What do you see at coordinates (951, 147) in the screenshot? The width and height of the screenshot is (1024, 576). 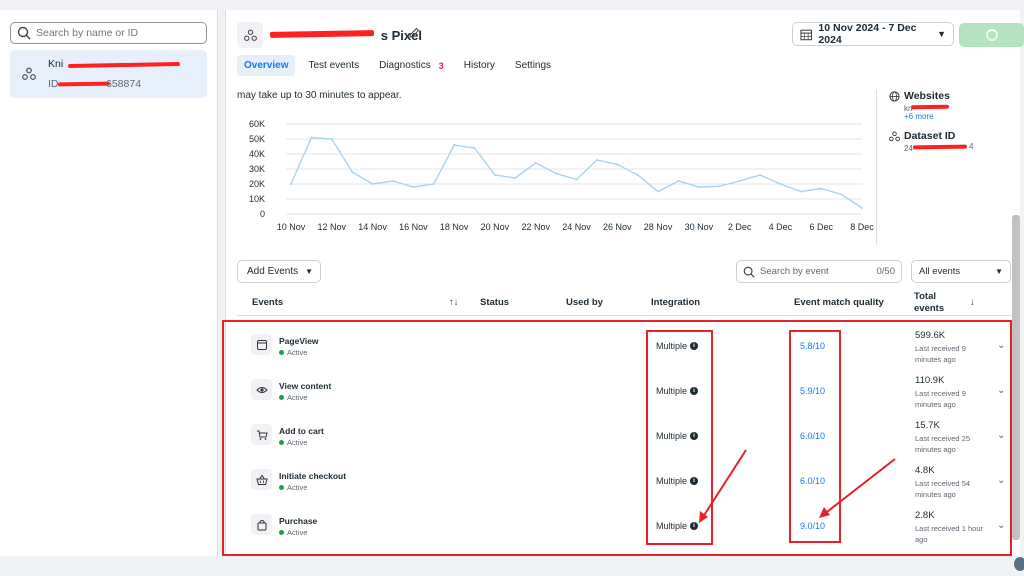 I see `dataset-id-value-row: 24 4` at bounding box center [951, 147].